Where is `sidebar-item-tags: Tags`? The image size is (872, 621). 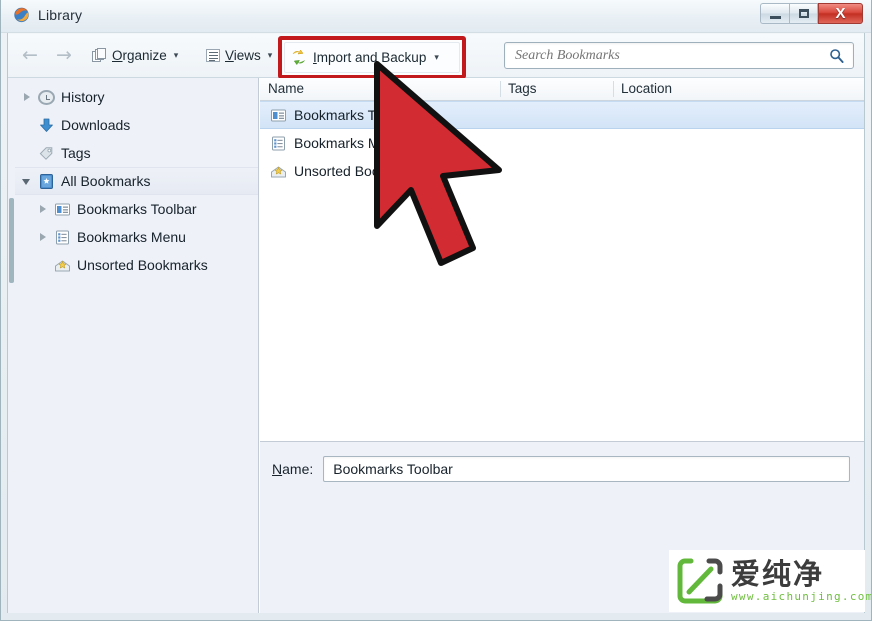
sidebar-item-tags: Tags is located at coordinates (133, 153).